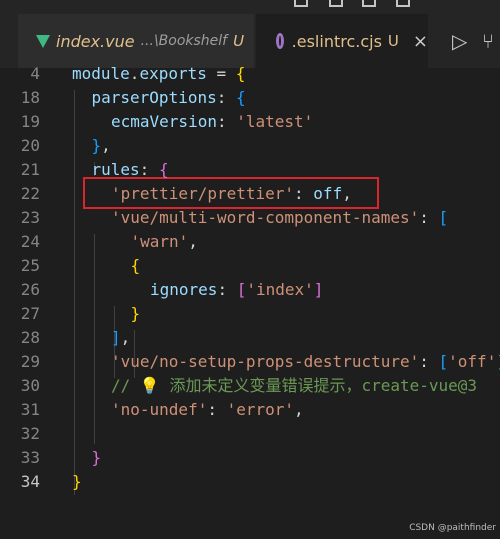  Describe the element at coordinates (154, 97) in the screenshot. I see `code-token: parserOptions` at that location.